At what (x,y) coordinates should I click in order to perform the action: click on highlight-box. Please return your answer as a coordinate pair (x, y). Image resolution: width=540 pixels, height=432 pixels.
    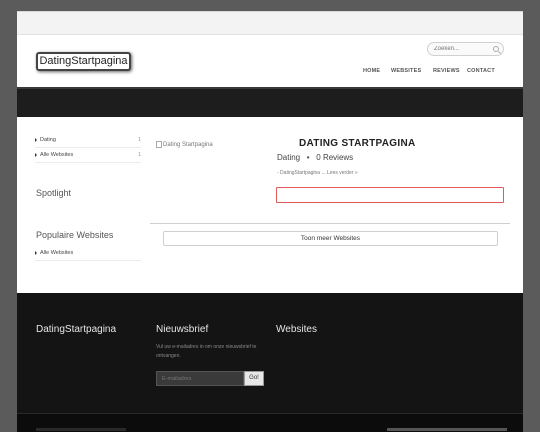
    Looking at the image, I should click on (390, 195).